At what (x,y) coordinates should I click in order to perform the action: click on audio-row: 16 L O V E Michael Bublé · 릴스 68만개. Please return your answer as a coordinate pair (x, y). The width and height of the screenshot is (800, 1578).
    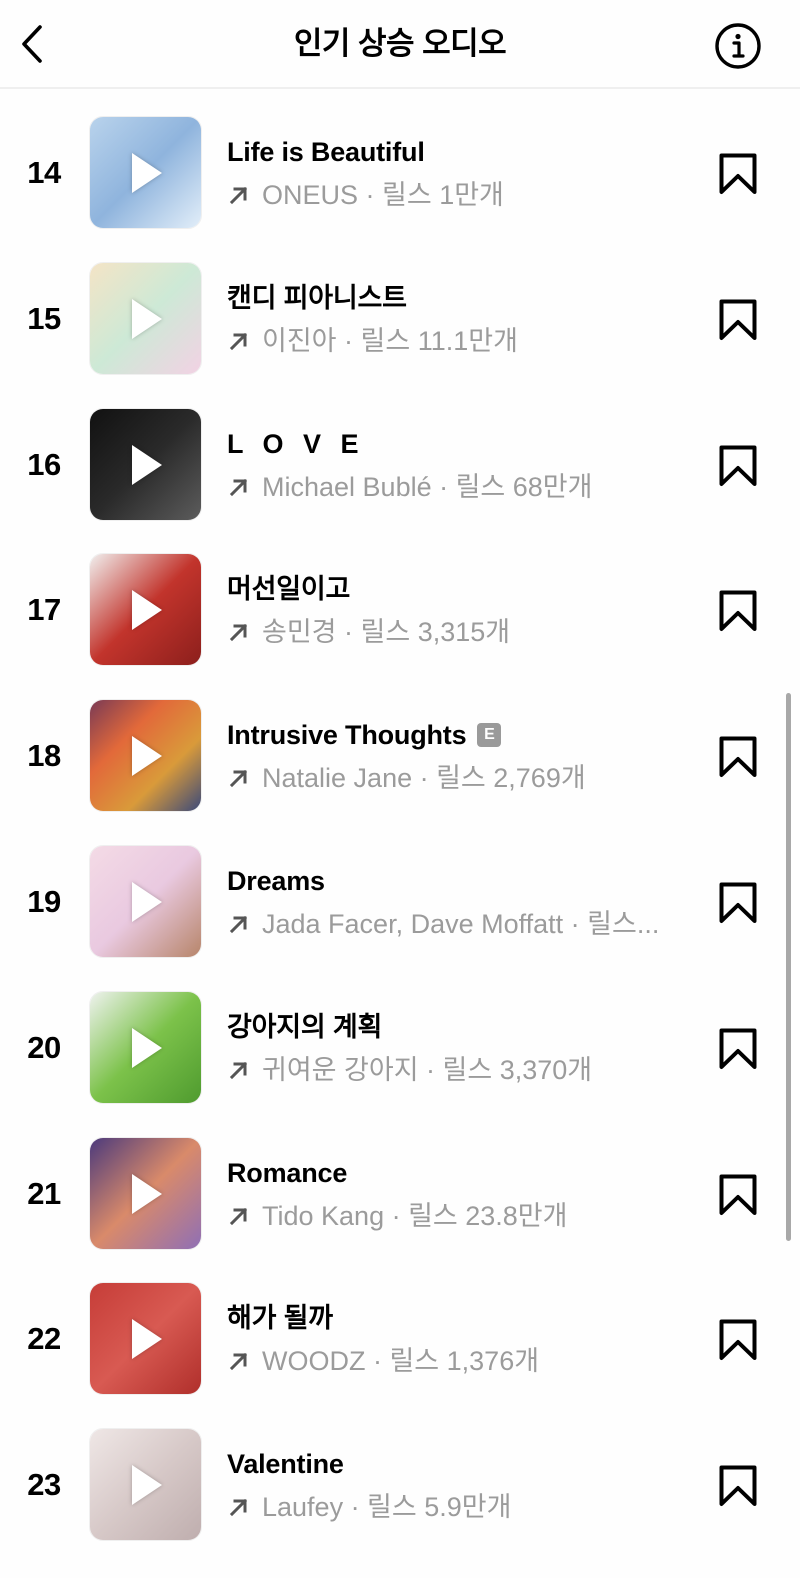
    Looking at the image, I should click on (400, 465).